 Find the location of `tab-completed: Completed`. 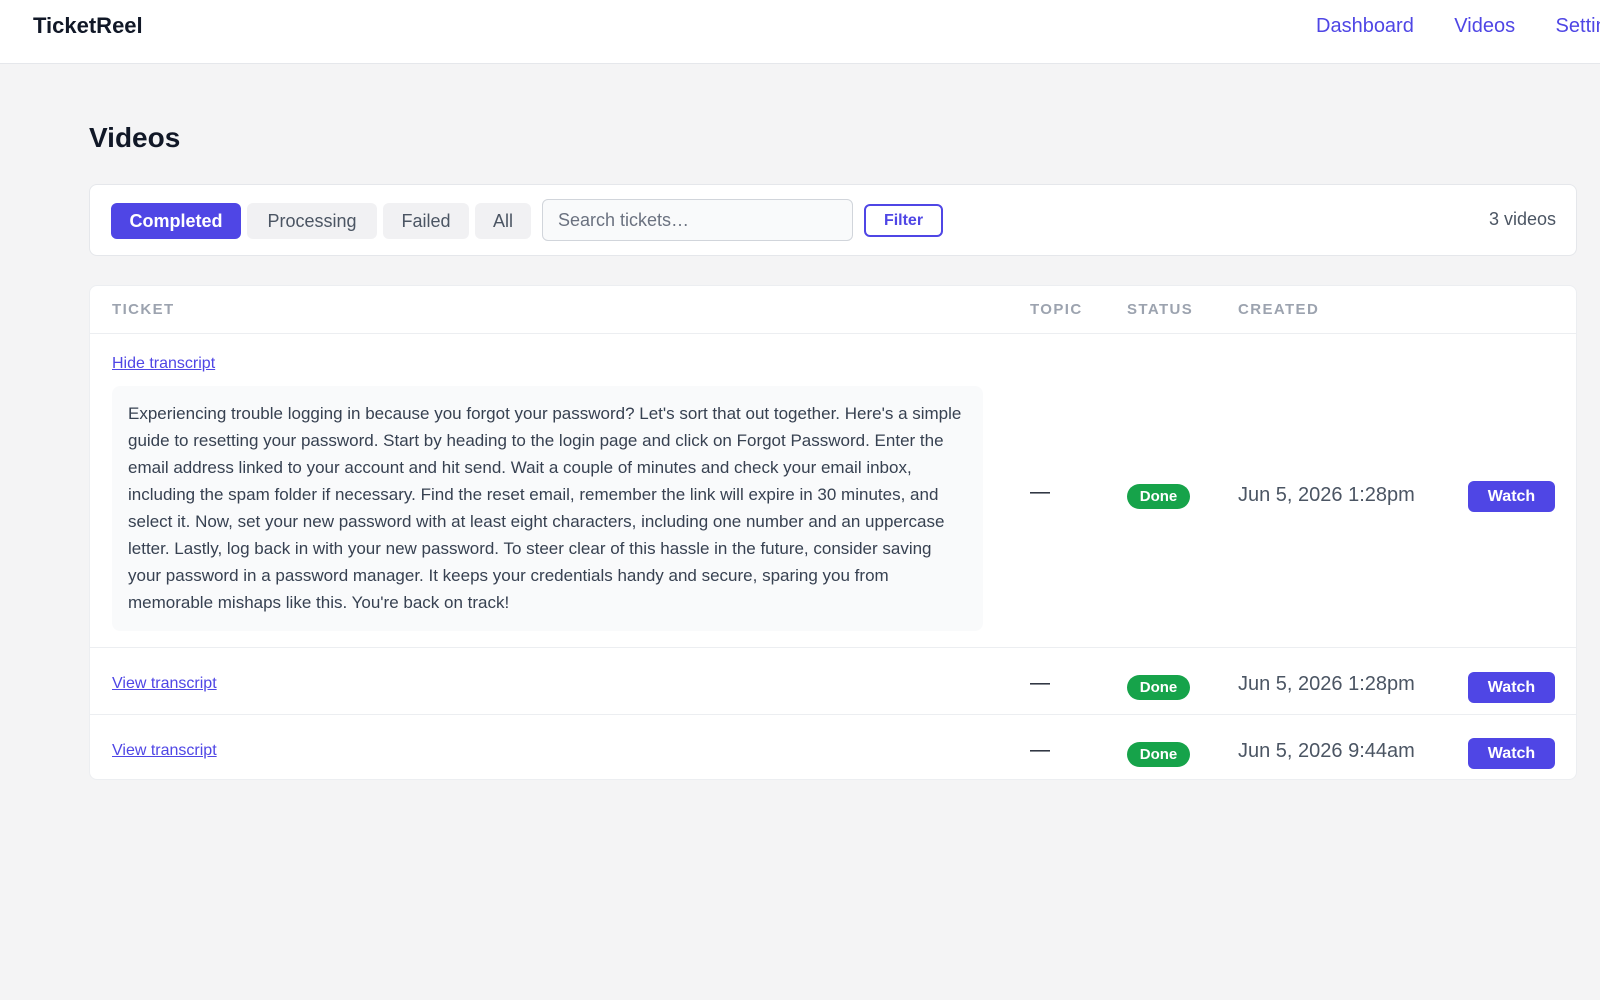

tab-completed: Completed is located at coordinates (176, 221).